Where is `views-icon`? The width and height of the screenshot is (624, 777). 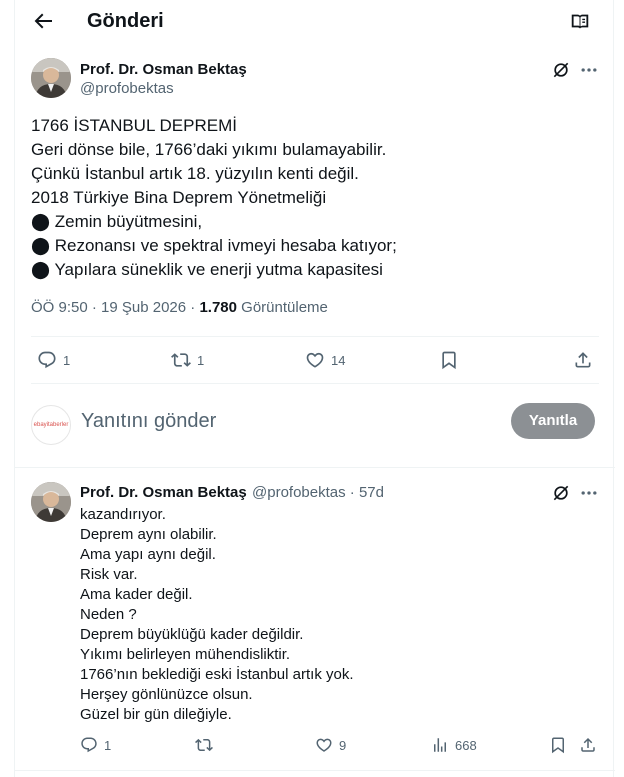 views-icon is located at coordinates (440, 745).